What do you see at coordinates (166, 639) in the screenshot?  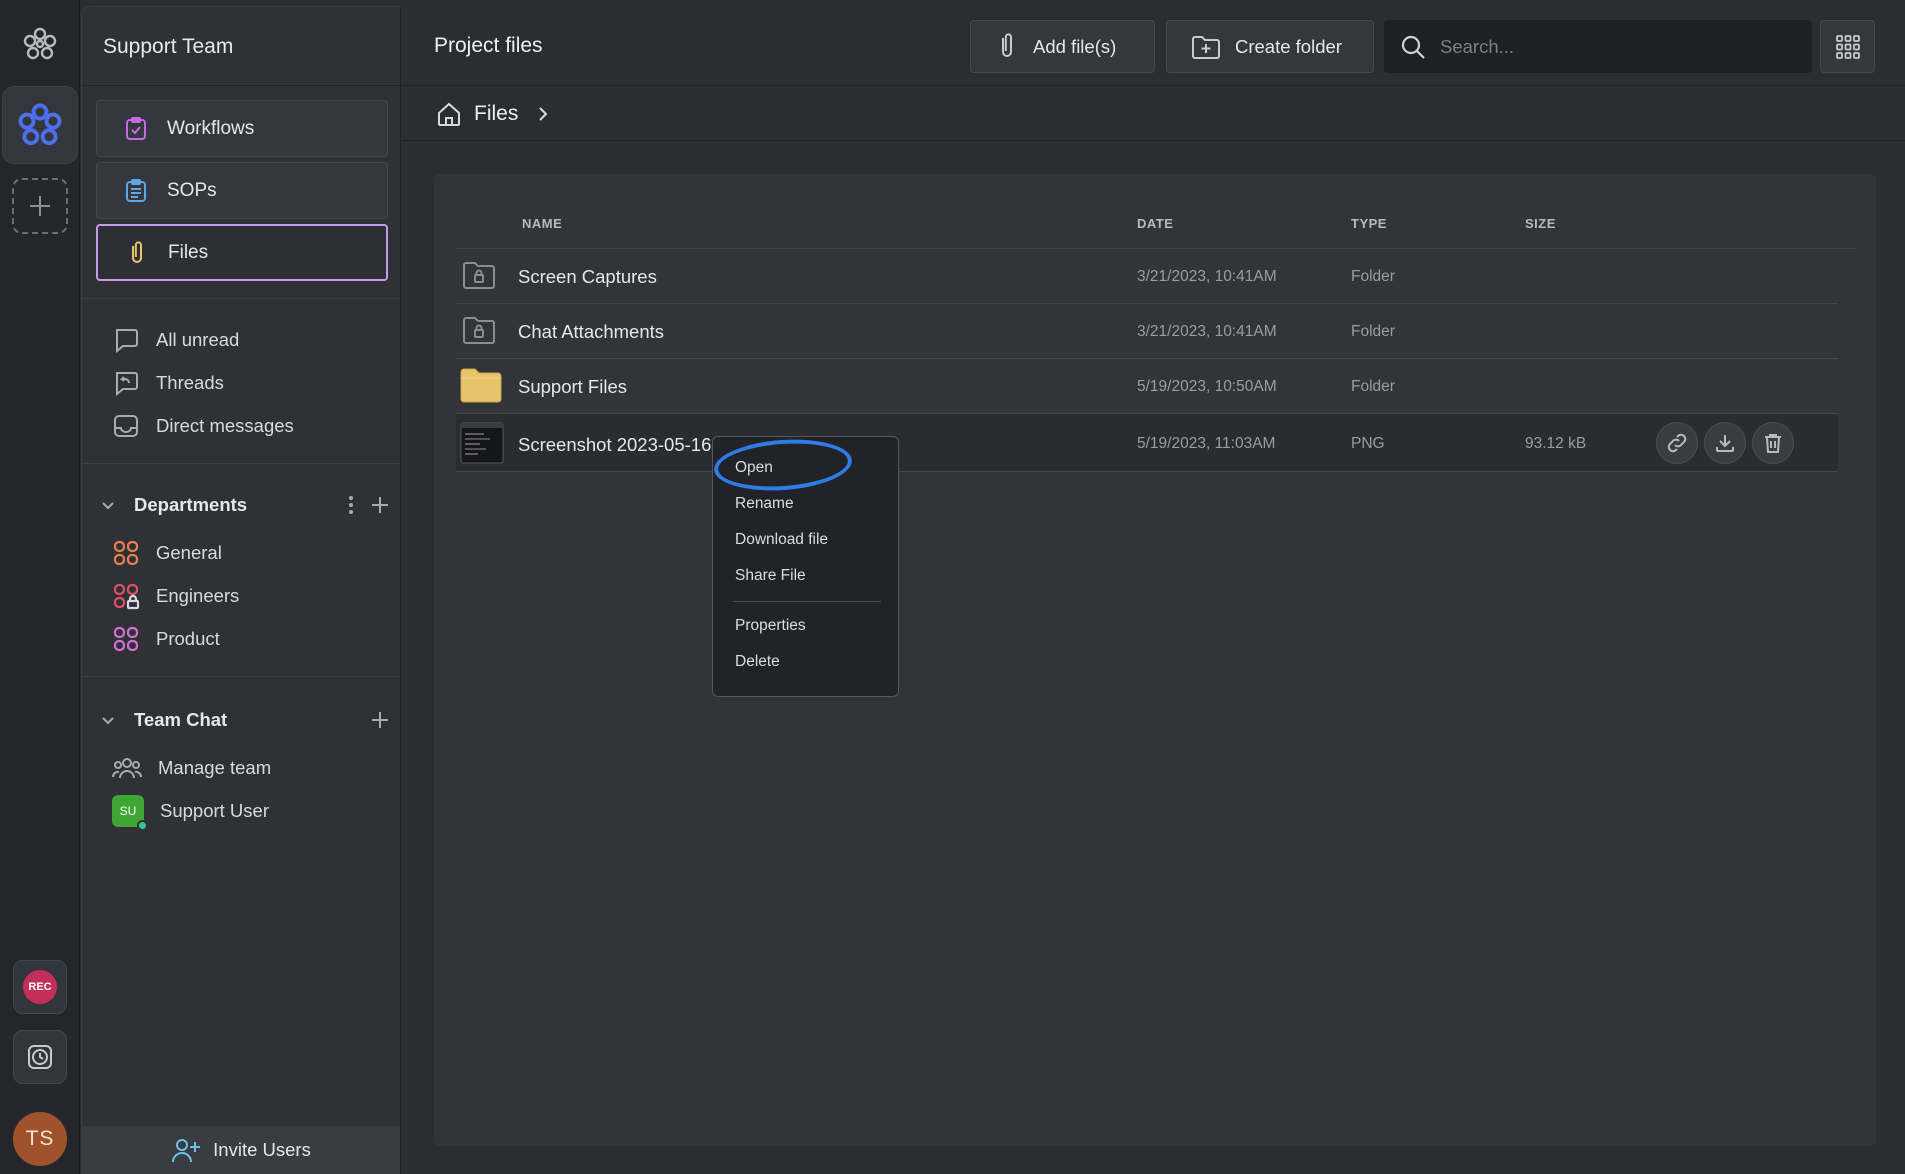 I see `department-product: Product` at bounding box center [166, 639].